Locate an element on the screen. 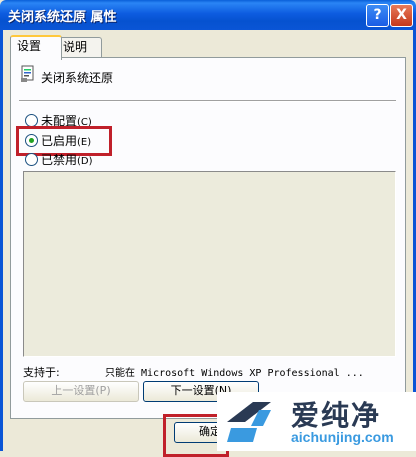 This screenshot has width=416, height=457. policy-name: 关闭系统还原 is located at coordinates (77, 78).